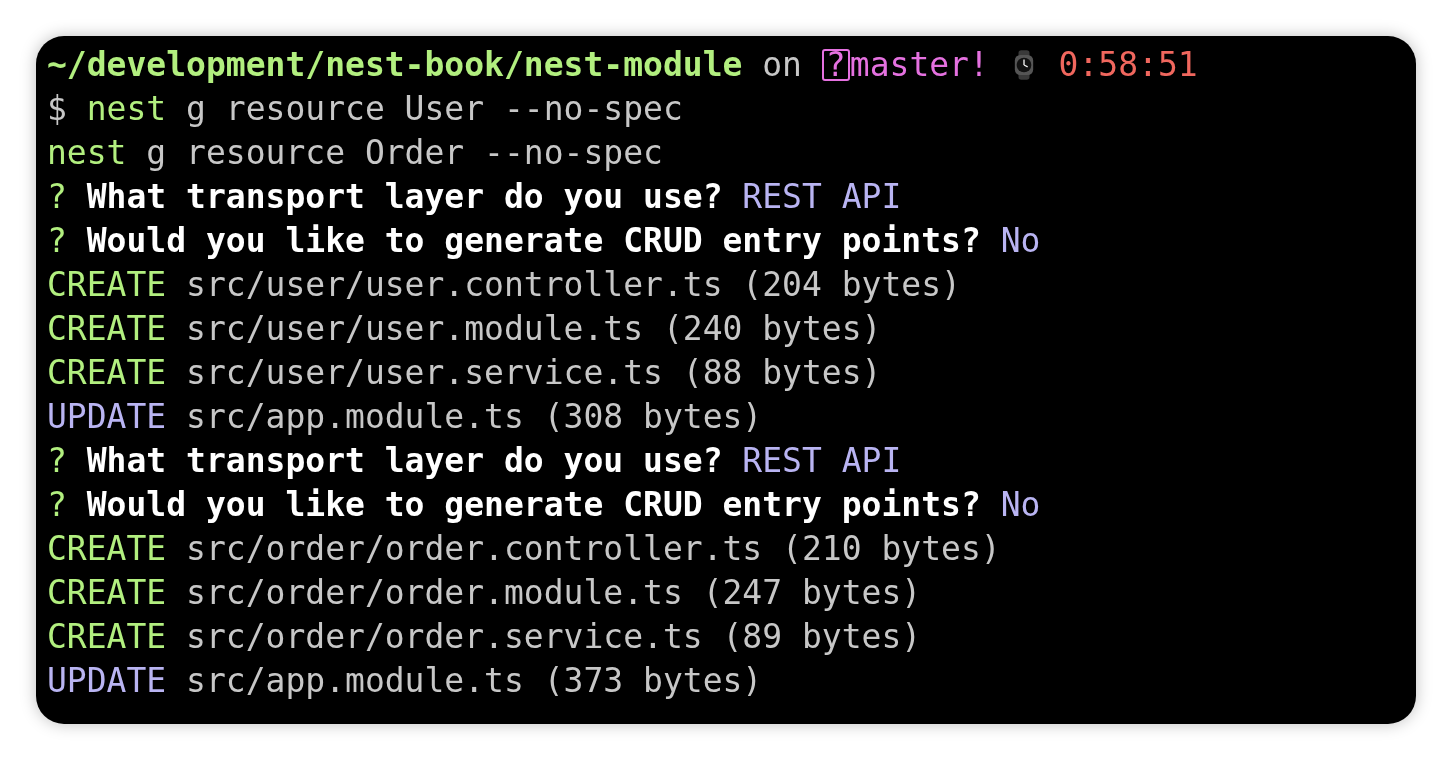 The height and width of the screenshot is (760, 1452). Describe the element at coordinates (1128, 65) in the screenshot. I see `clock-time: 0:58:51` at that location.